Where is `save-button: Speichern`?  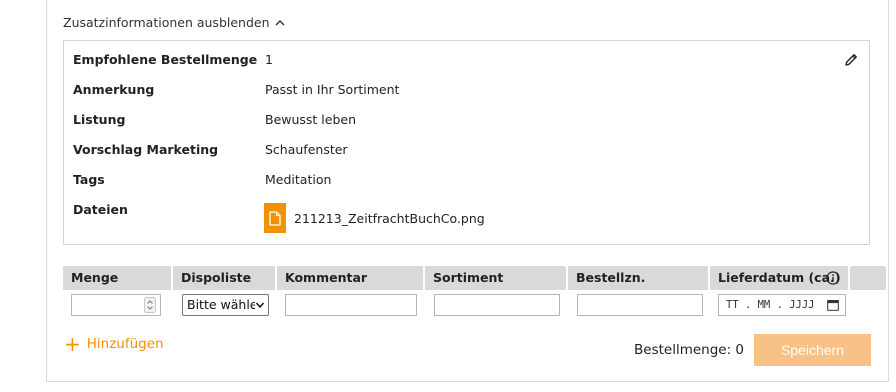 save-button: Speichern is located at coordinates (812, 350).